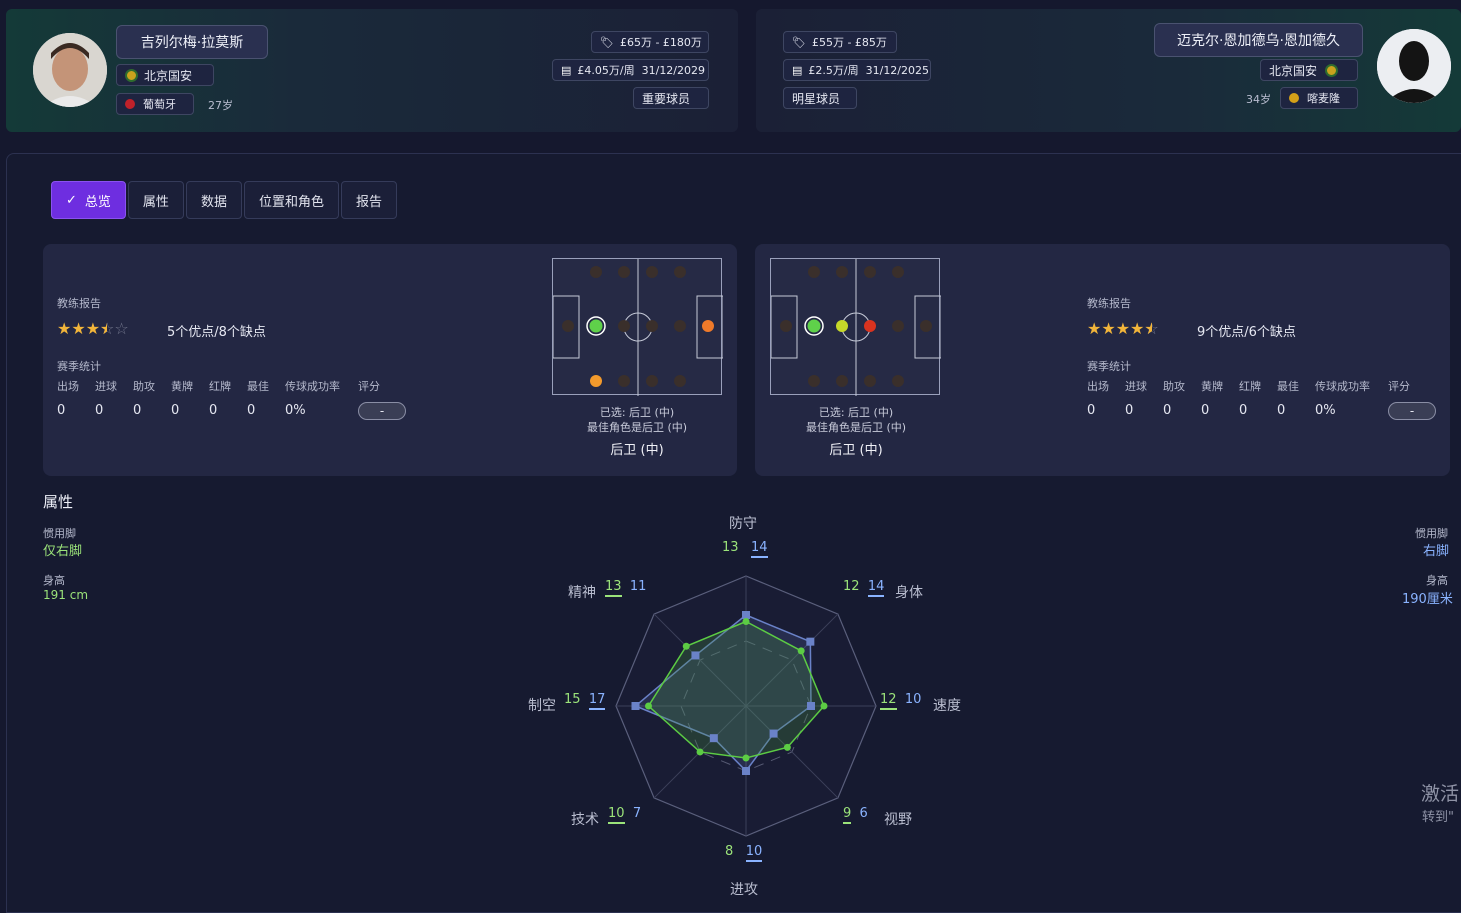 The width and height of the screenshot is (1461, 913). I want to click on player-left-avatar, so click(70, 70).